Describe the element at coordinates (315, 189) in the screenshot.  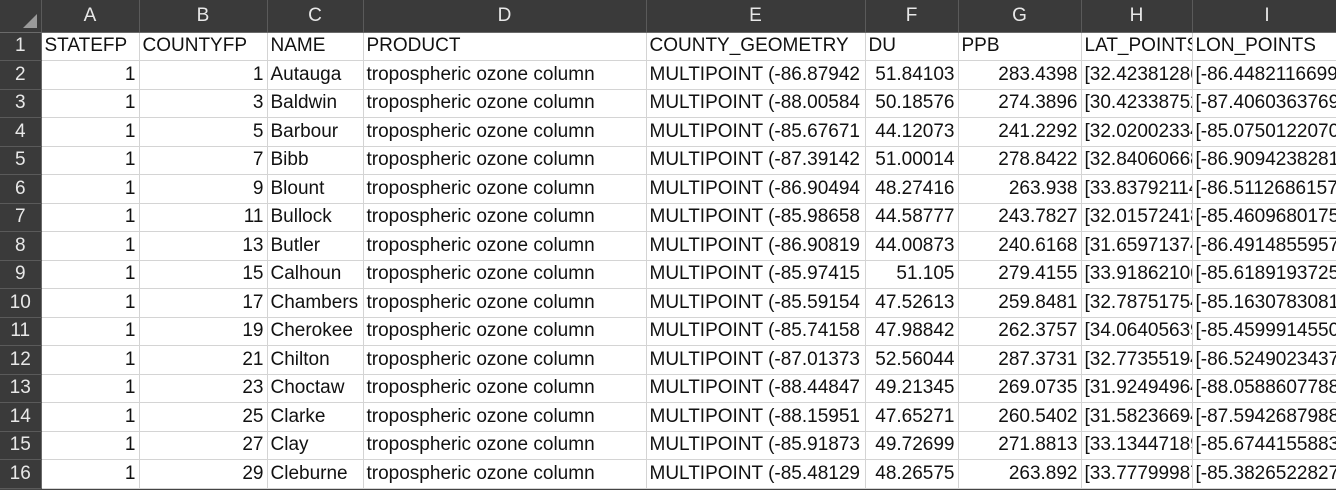
I see `cell-c6: Blount` at that location.